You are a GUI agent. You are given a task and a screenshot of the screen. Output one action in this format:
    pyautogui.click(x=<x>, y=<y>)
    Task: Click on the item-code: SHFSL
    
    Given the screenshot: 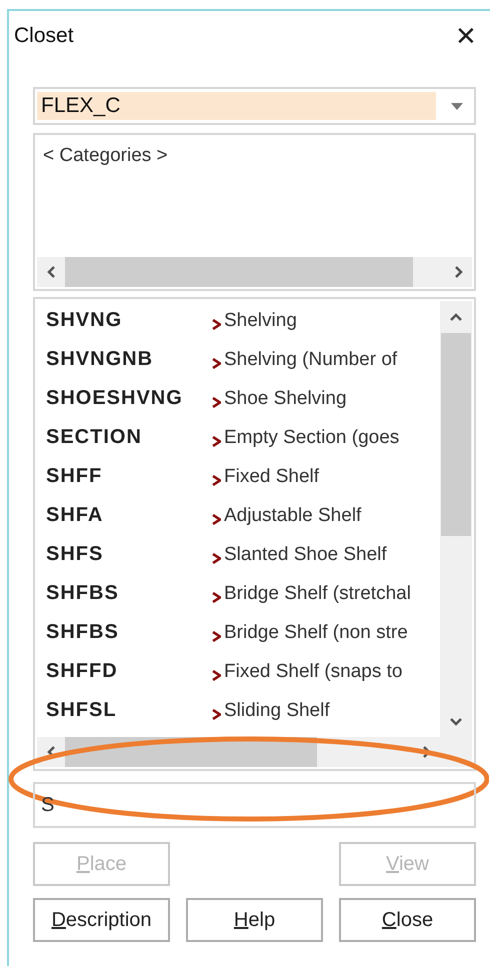 What is the action you would take?
    pyautogui.click(x=129, y=710)
    